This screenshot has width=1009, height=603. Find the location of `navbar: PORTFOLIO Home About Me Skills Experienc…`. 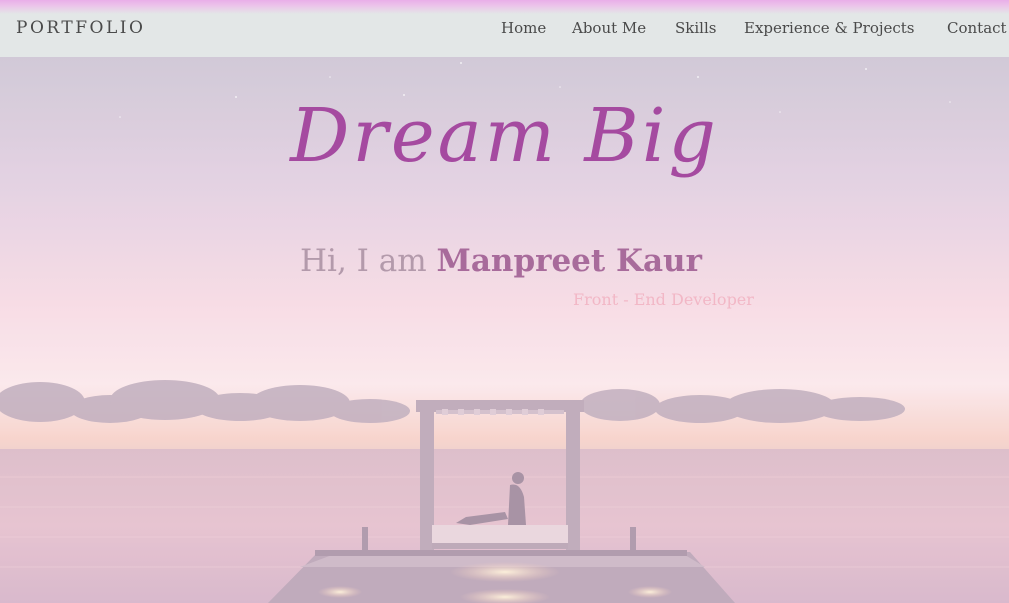

navbar: PORTFOLIO Home About Me Skills Experienc… is located at coordinates (504, 28).